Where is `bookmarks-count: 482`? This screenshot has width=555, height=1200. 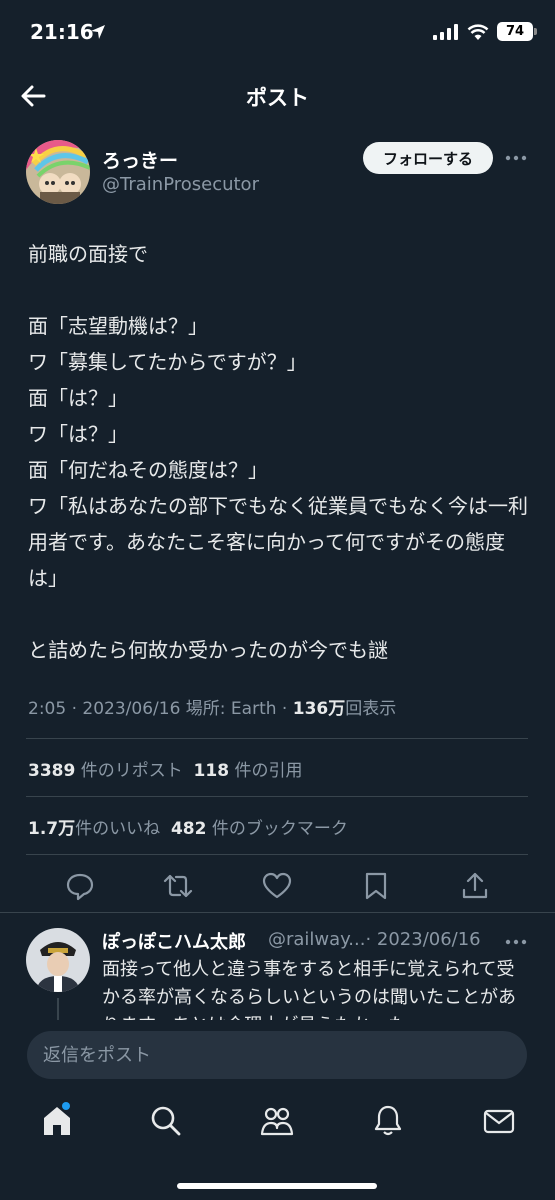 bookmarks-count: 482 is located at coordinates (188, 829).